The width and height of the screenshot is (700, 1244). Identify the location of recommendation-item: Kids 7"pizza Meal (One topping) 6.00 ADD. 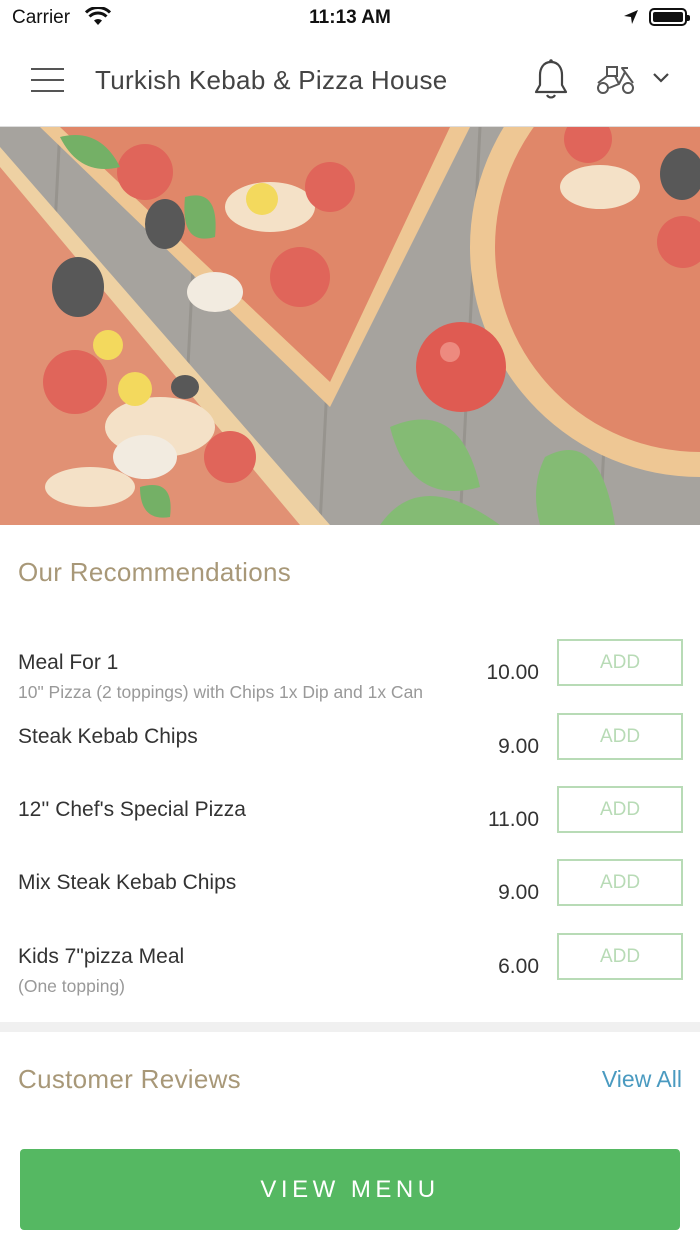
(350, 969).